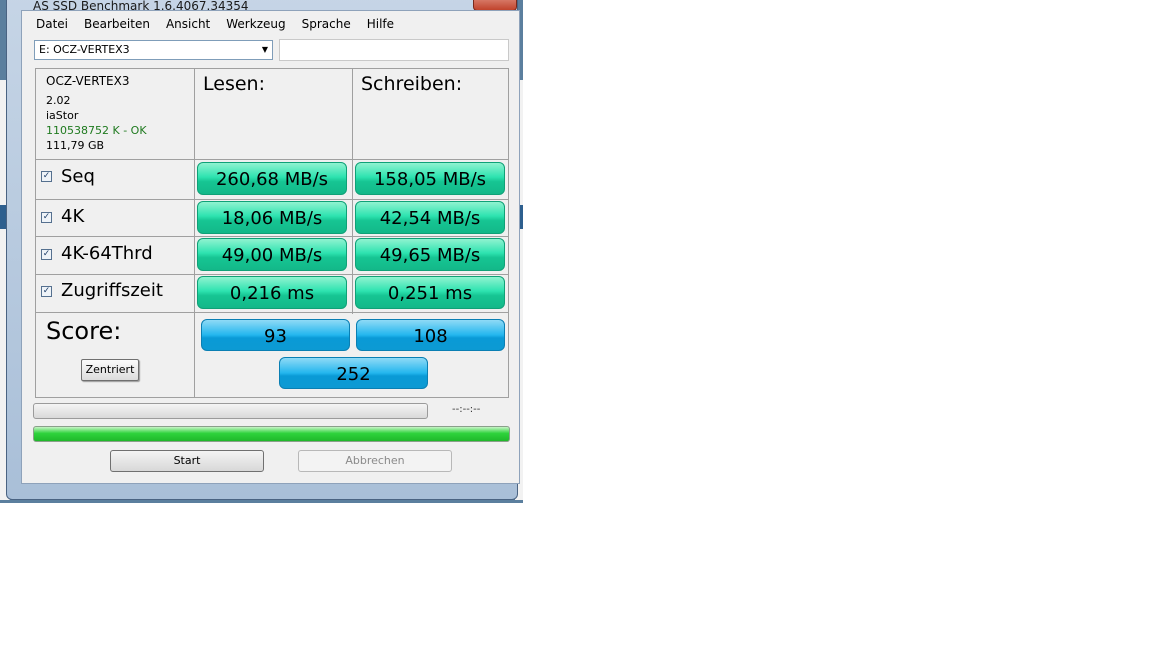 This screenshot has height=648, width=1152. What do you see at coordinates (466, 409) in the screenshot?
I see `elapsed-time: --:--:--` at bounding box center [466, 409].